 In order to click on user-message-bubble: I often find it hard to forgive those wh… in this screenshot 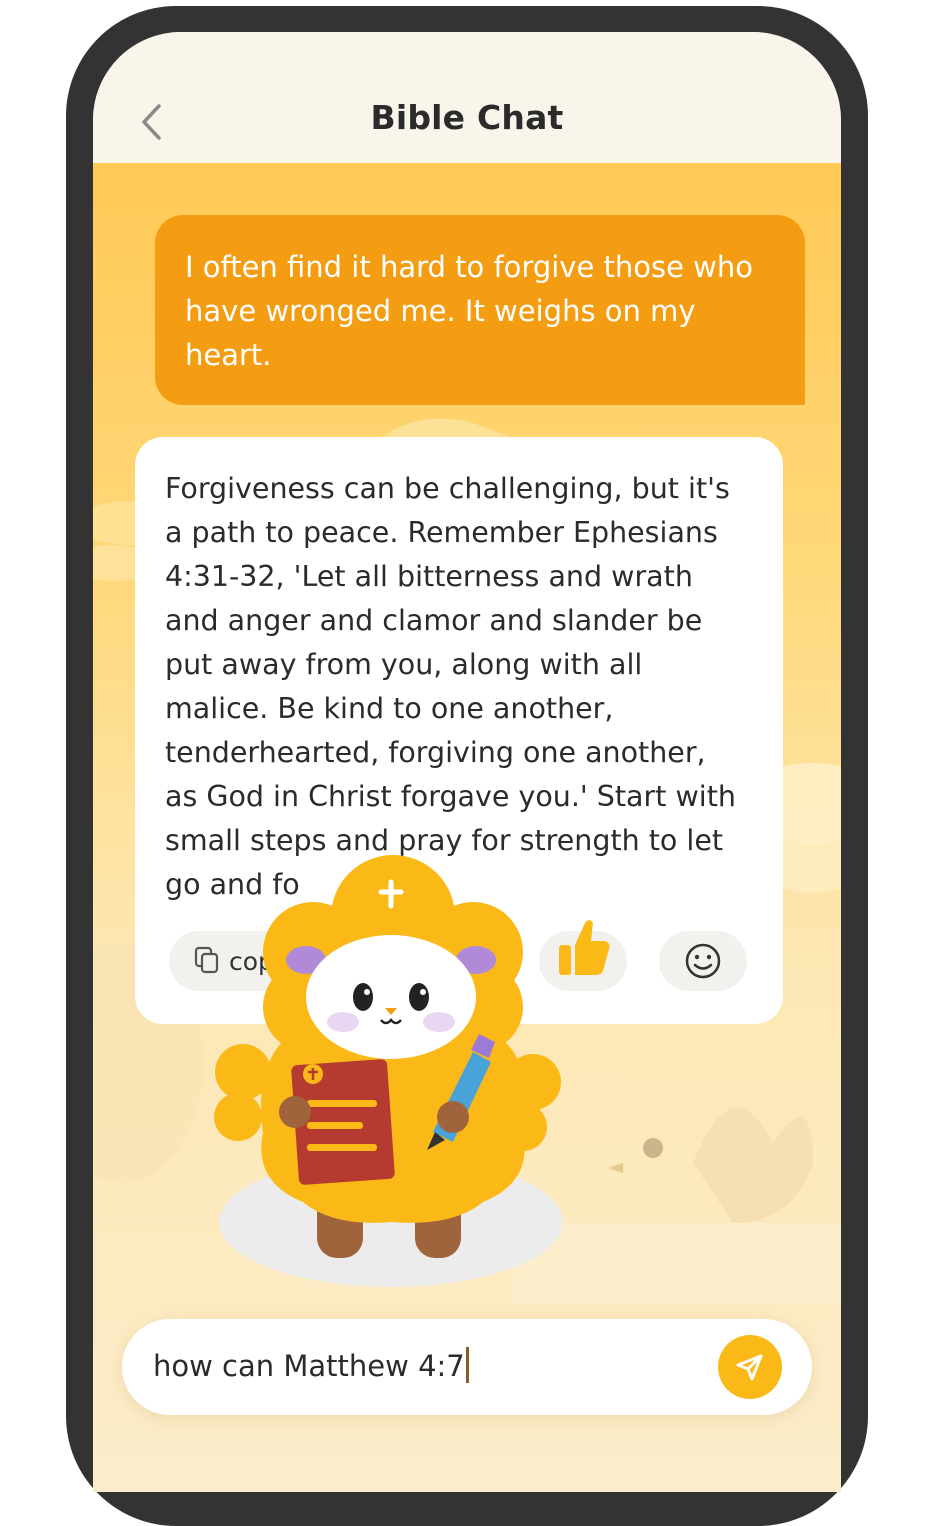, I will do `click(480, 310)`.